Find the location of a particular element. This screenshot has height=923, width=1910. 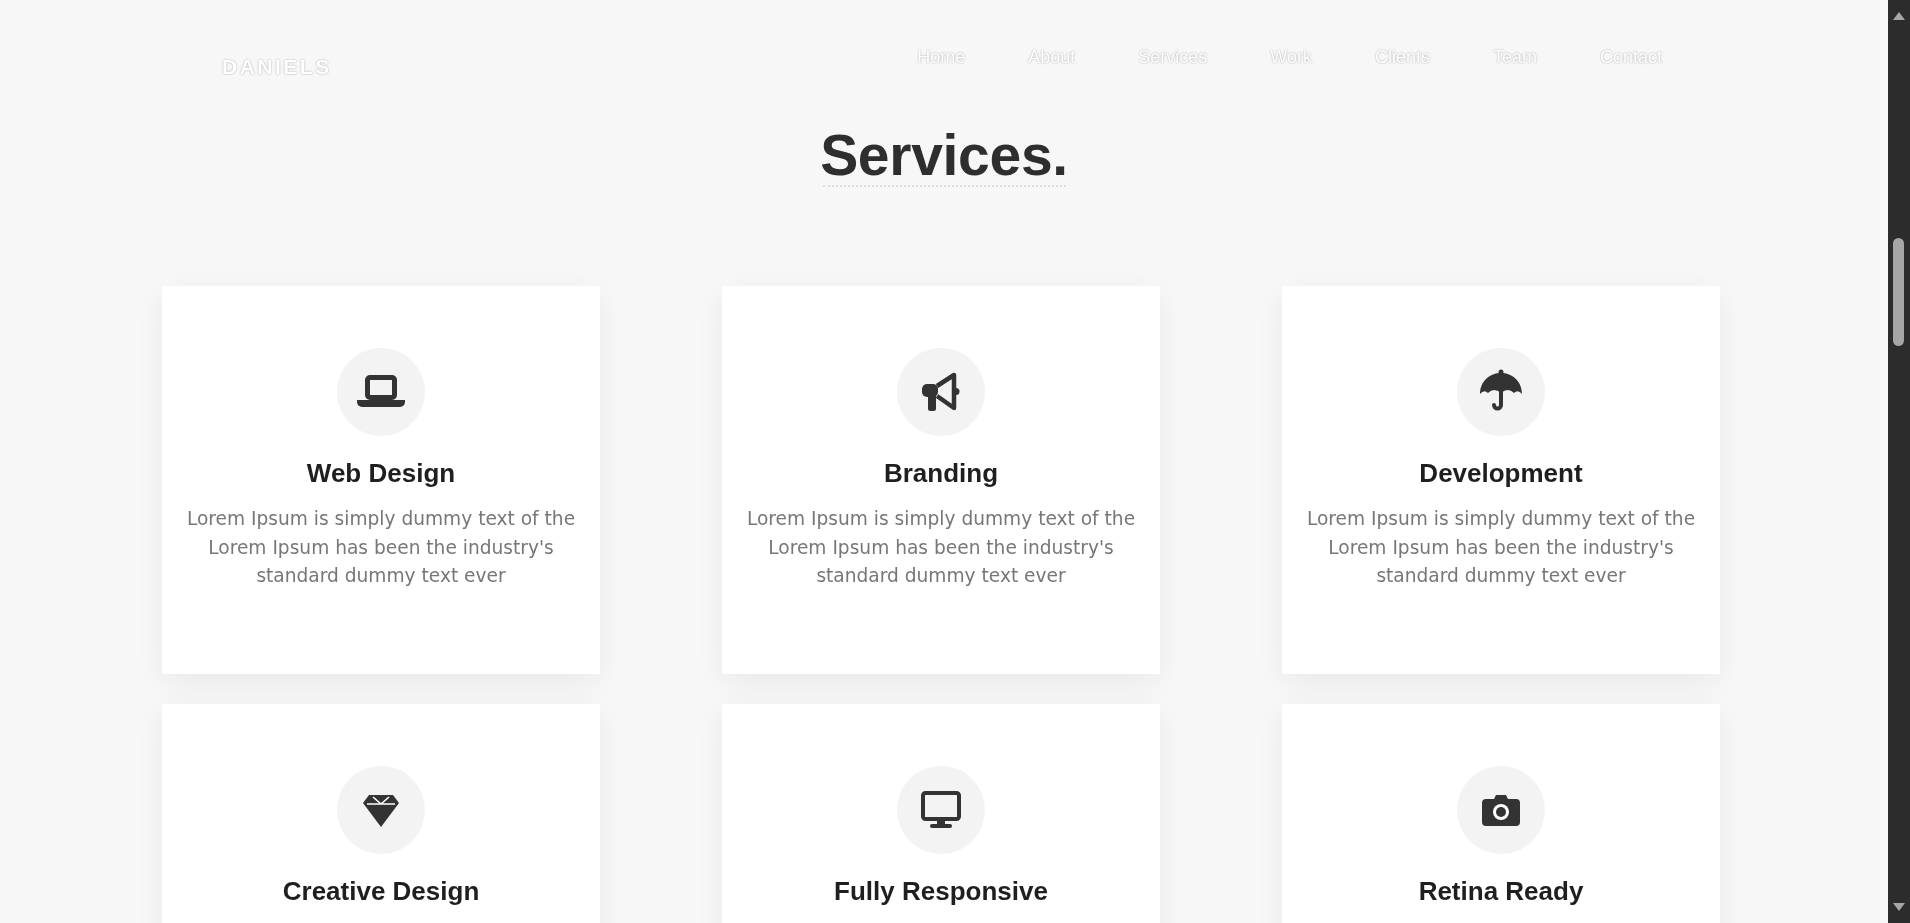

scroll-down-arrow-icon is located at coordinates (1899, 907).